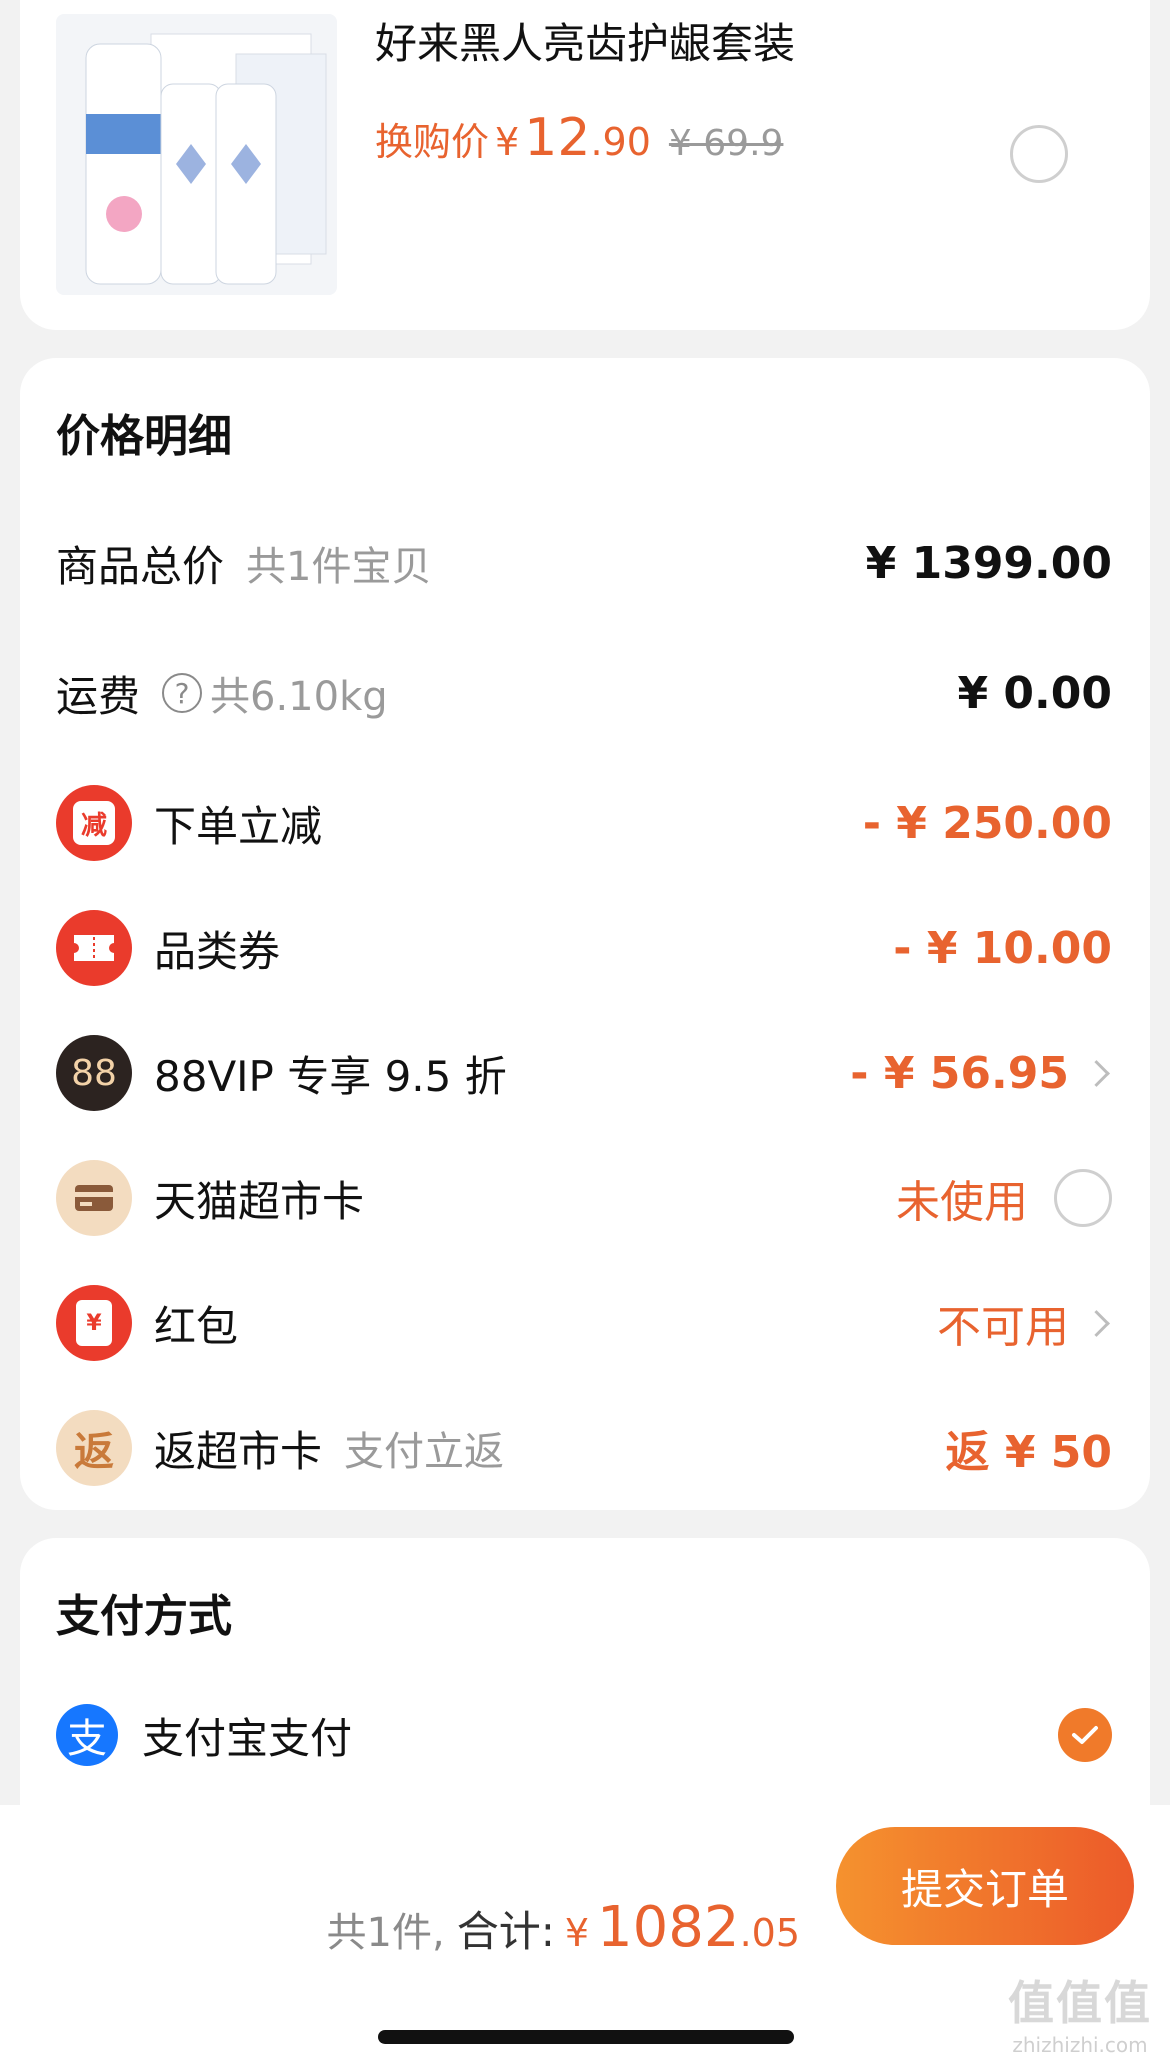 This screenshot has height=2067, width=1170. I want to click on goods-total-row: 商品总价 共1件宝贝 ¥ 1399.00, so click(584, 563).